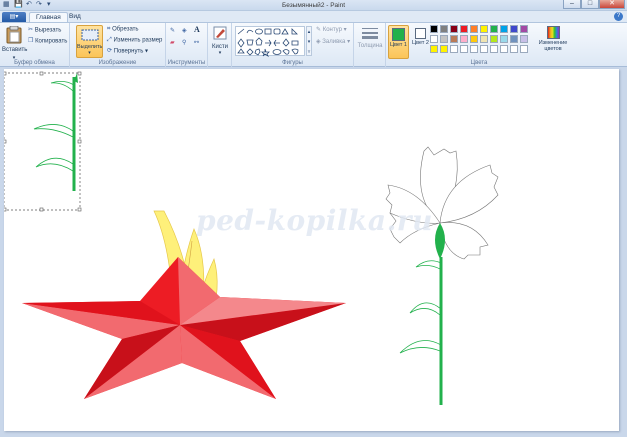  I want to click on clipboard-group-label: Буфер обмена, so click(34, 63).